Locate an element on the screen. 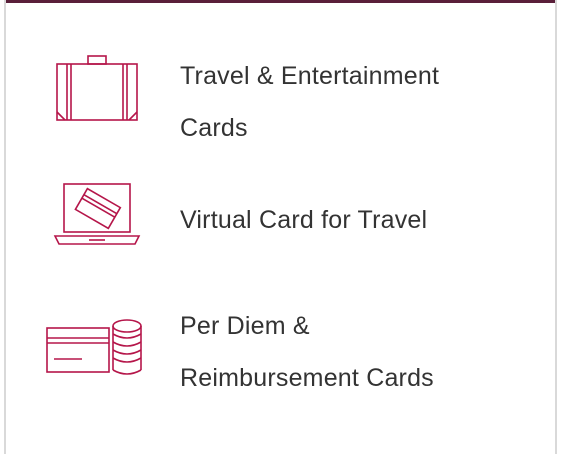 The width and height of the screenshot is (561, 454). menu-item-label: Virtual Card for Travel is located at coordinates (350, 220).